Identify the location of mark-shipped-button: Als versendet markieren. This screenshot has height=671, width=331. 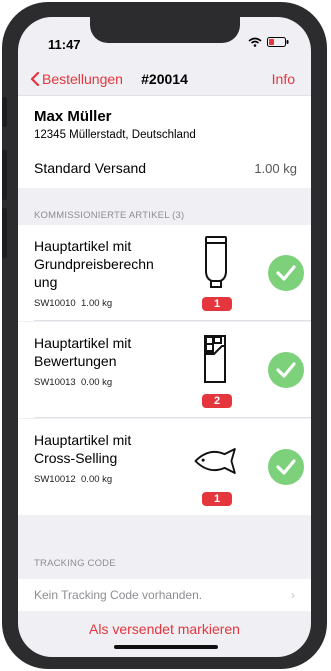
(164, 629).